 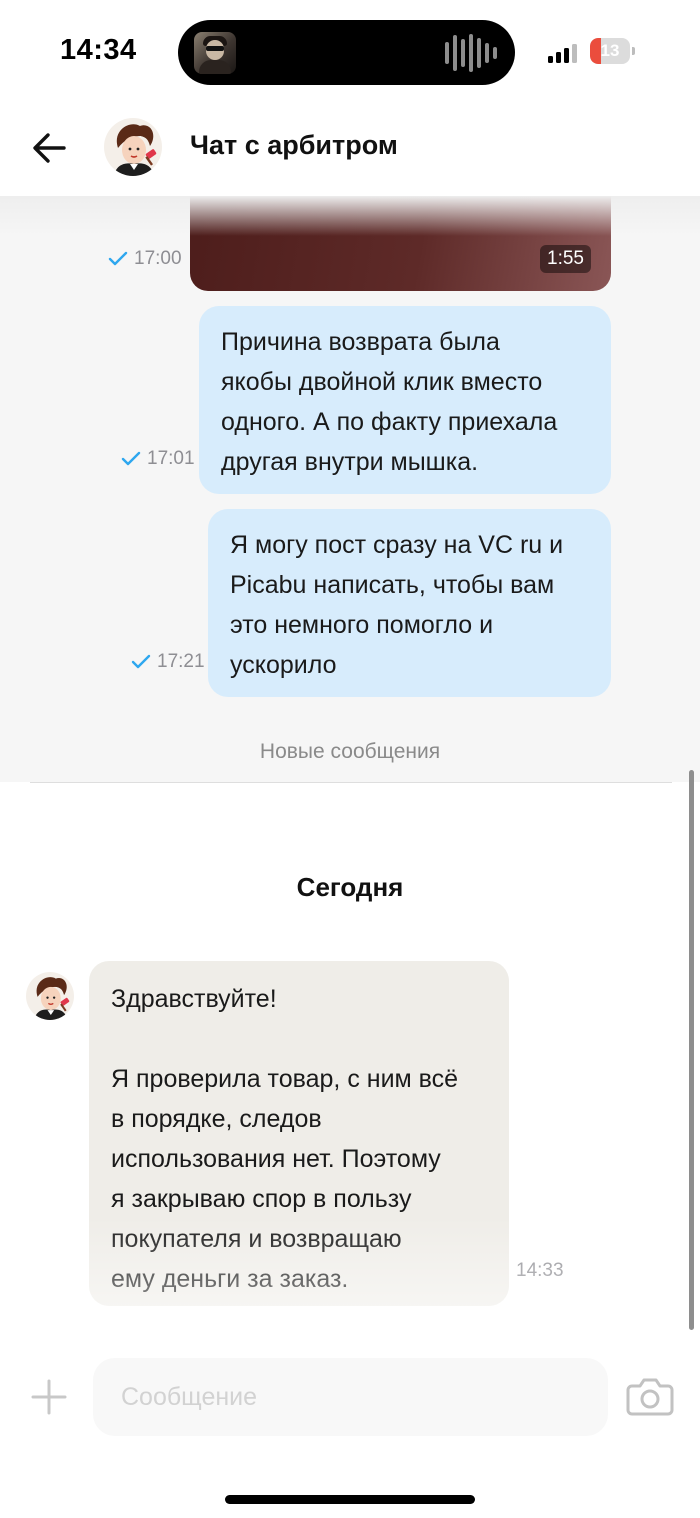 I want to click on message-time: 17:00, so click(x=158, y=258).